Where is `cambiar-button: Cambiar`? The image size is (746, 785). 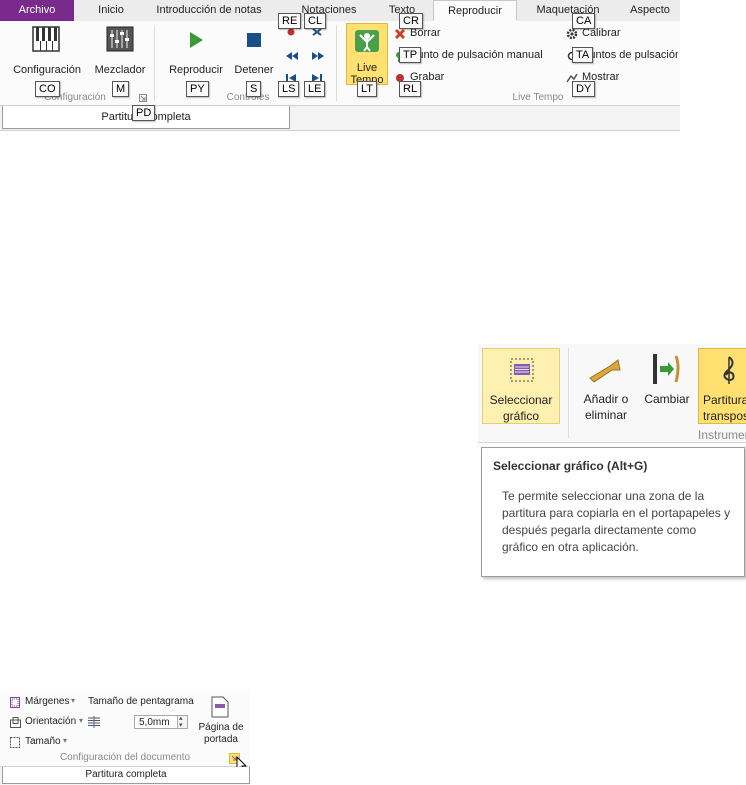
cambiar-button: Cambiar is located at coordinates (667, 378).